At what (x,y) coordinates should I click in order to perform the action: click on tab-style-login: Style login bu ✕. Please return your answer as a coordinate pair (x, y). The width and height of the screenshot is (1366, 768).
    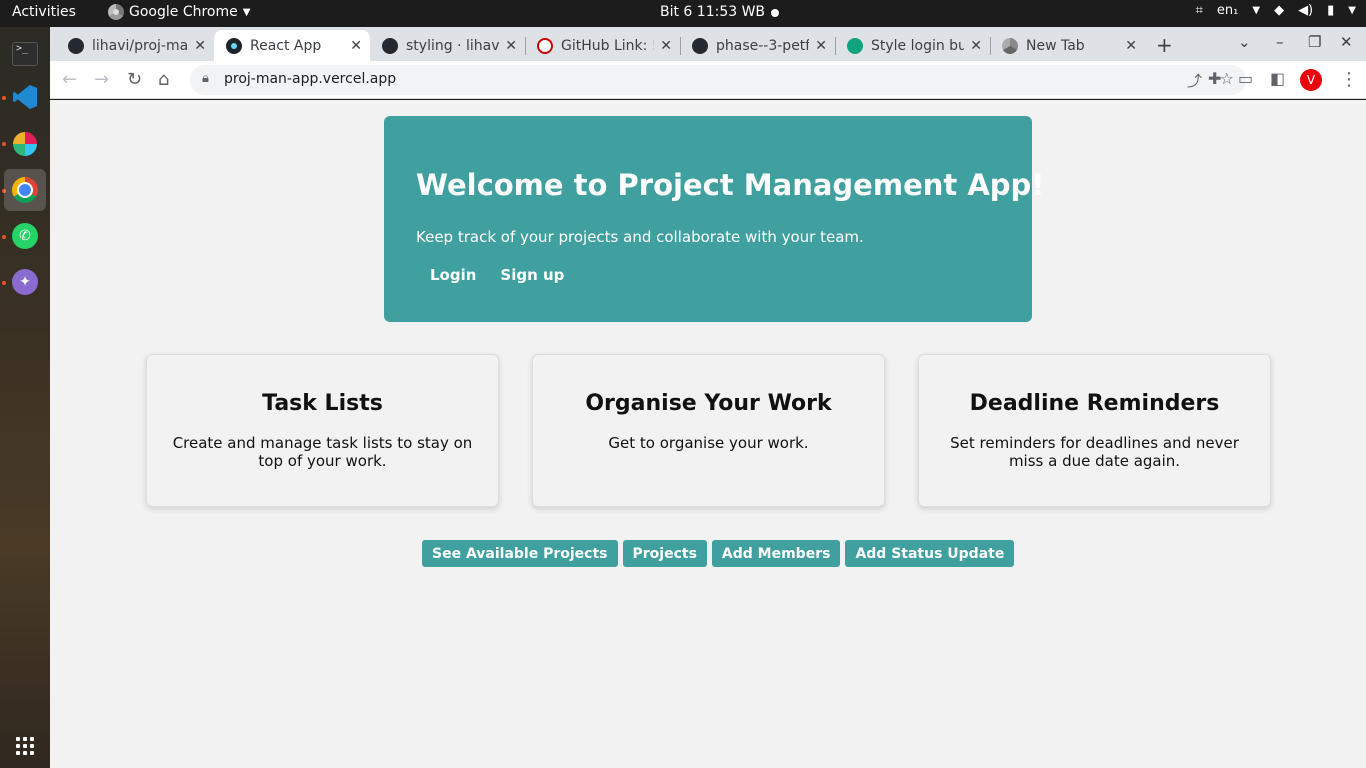
    Looking at the image, I should click on (913, 45).